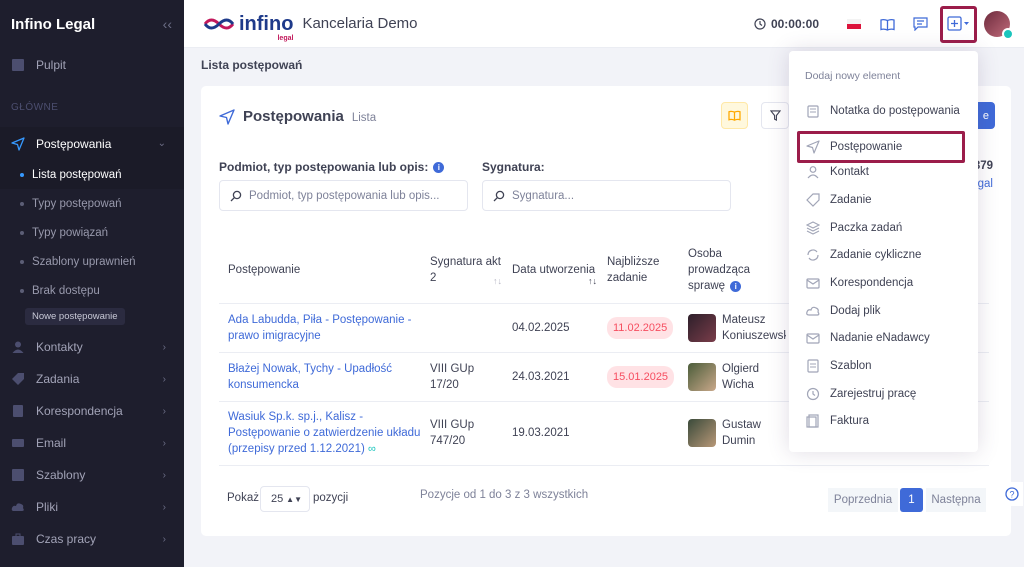 Image resolution: width=1024 pixels, height=567 pixels. Describe the element at coordinates (741, 376) in the screenshot. I see `person-name: Olgierd Wicha` at that location.